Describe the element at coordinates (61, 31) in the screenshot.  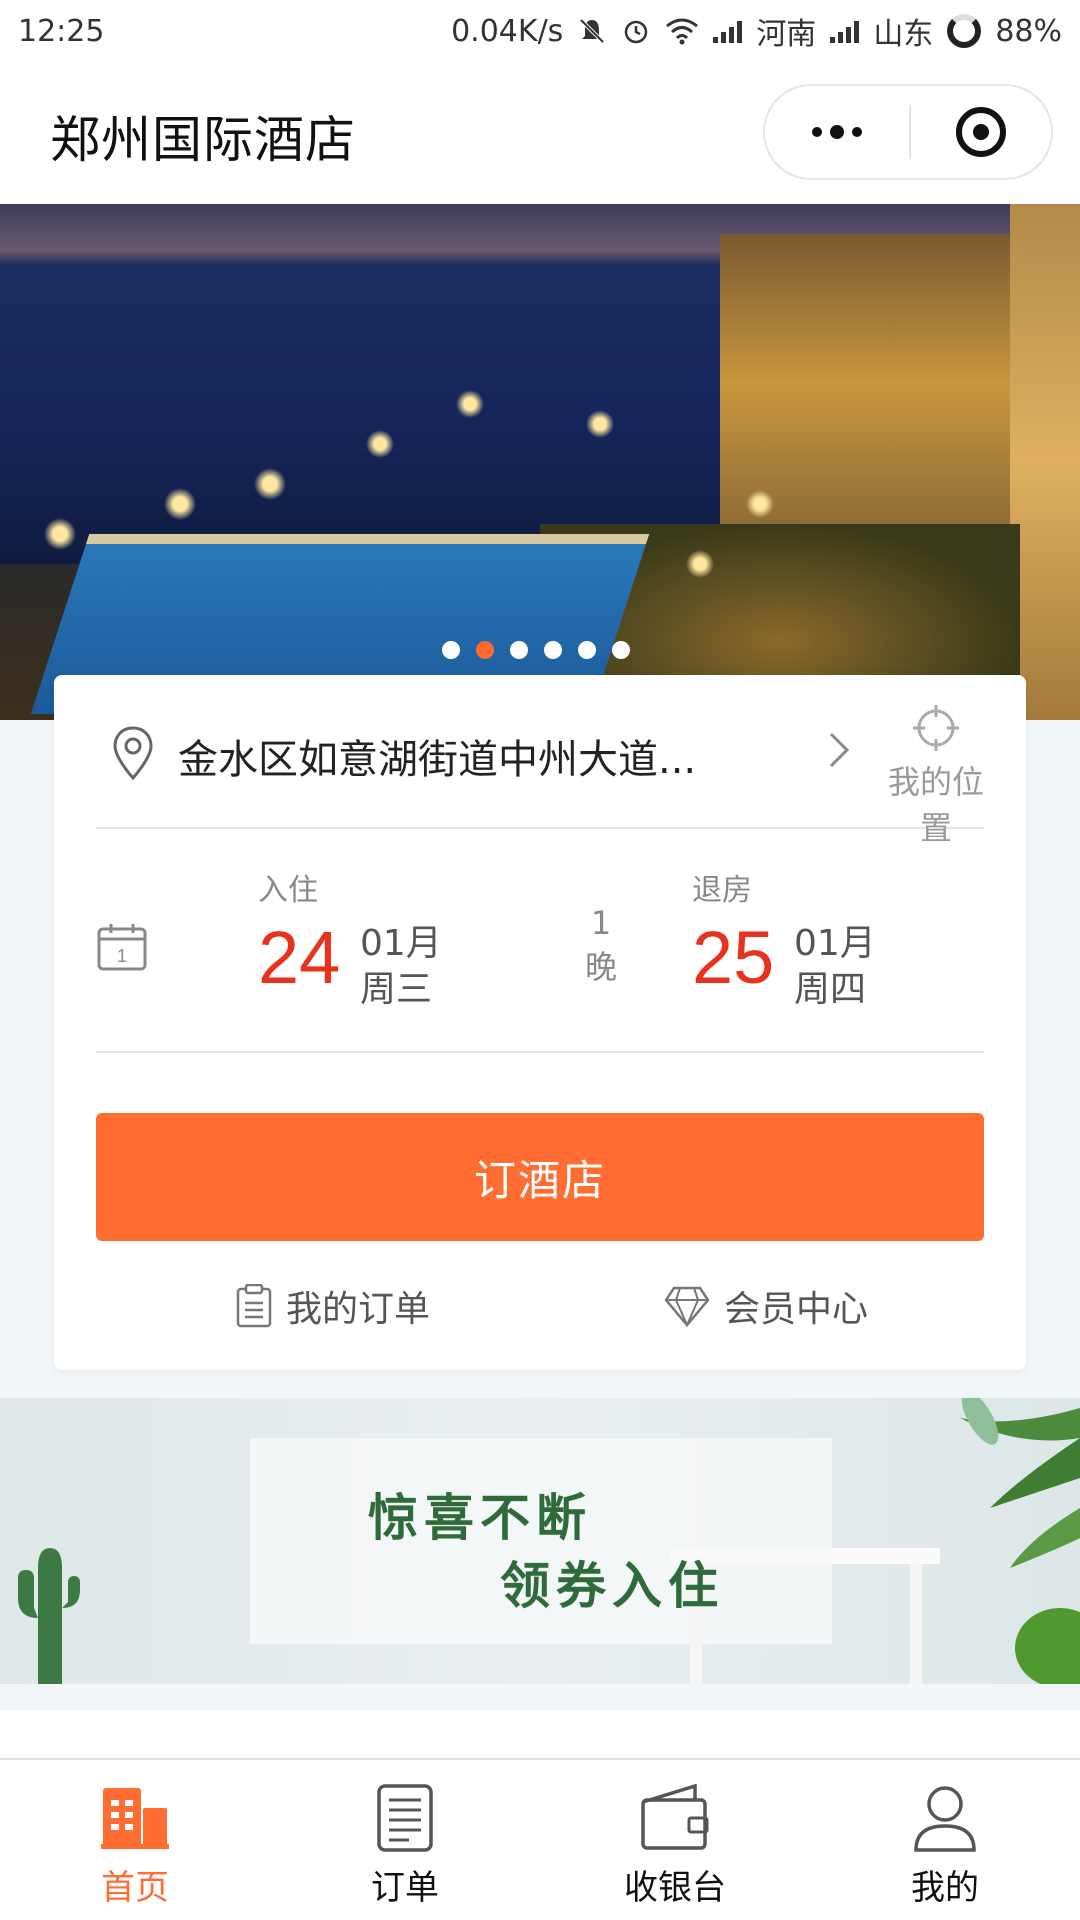
I see `status-time: 12:25` at that location.